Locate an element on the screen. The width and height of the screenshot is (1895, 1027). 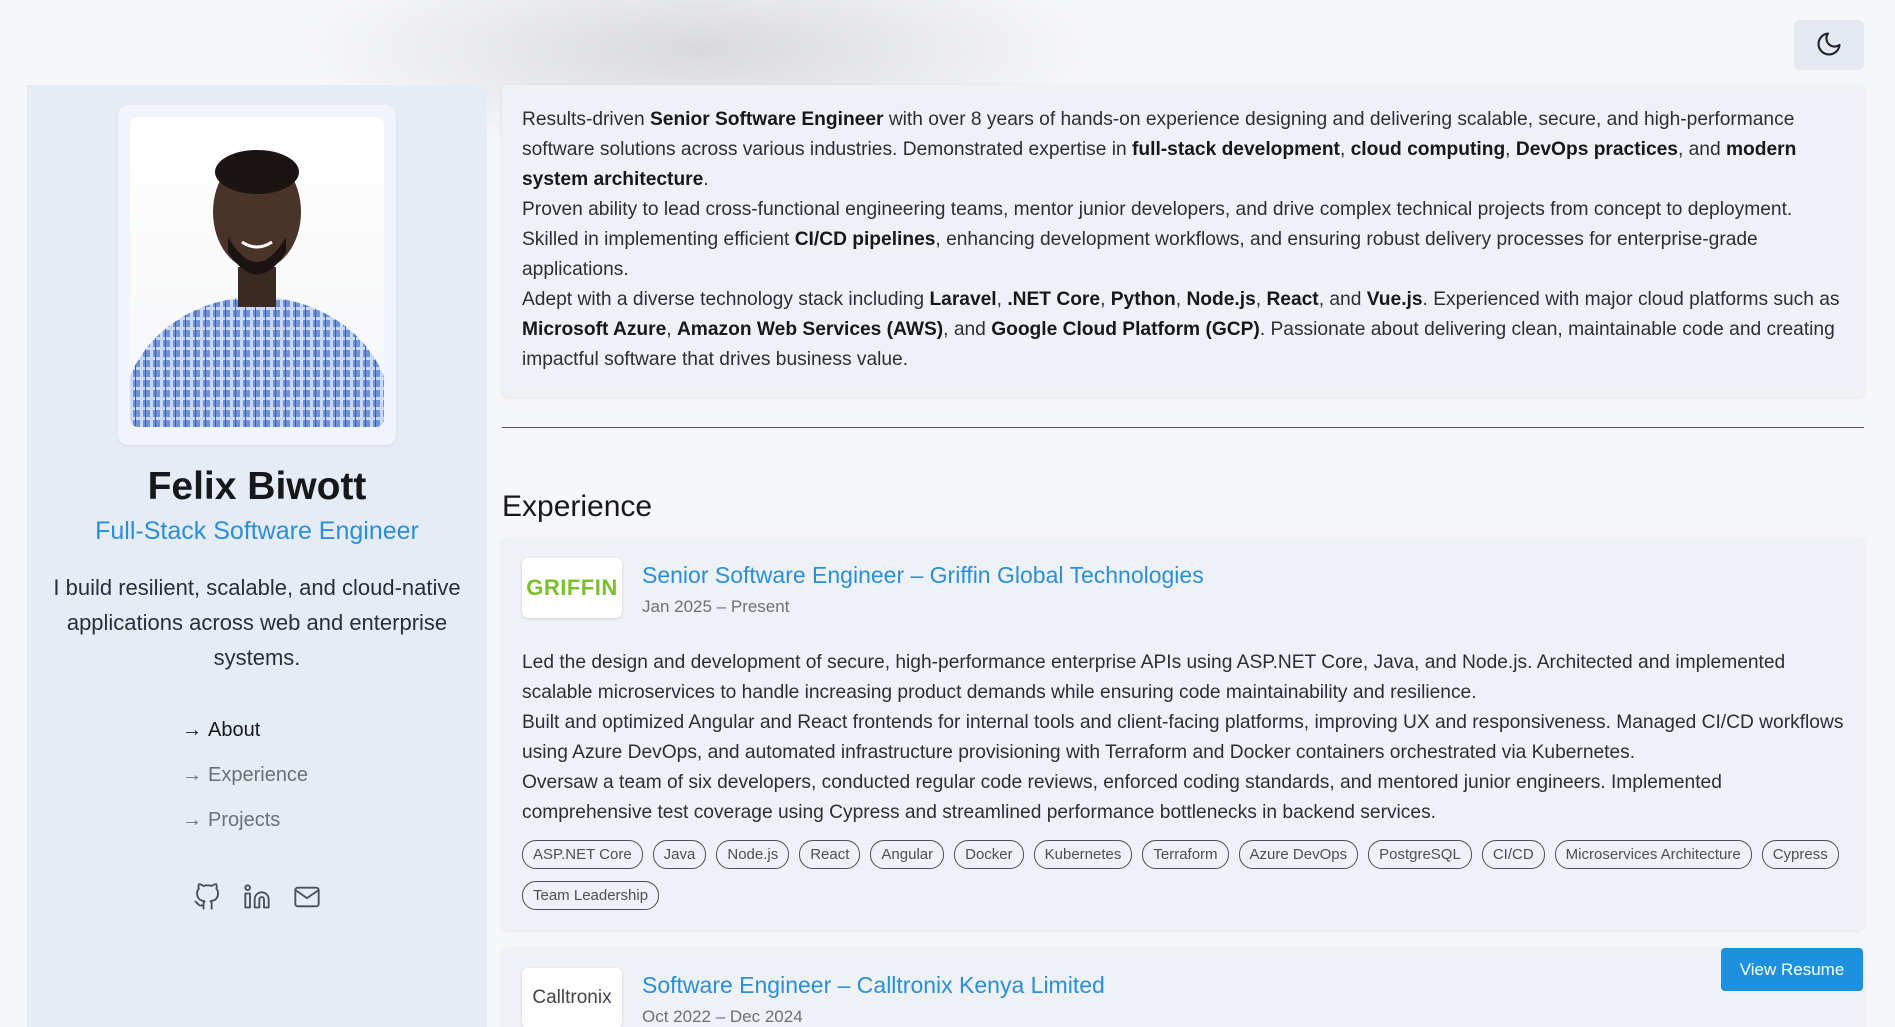
nav-label: About is located at coordinates (234, 730).